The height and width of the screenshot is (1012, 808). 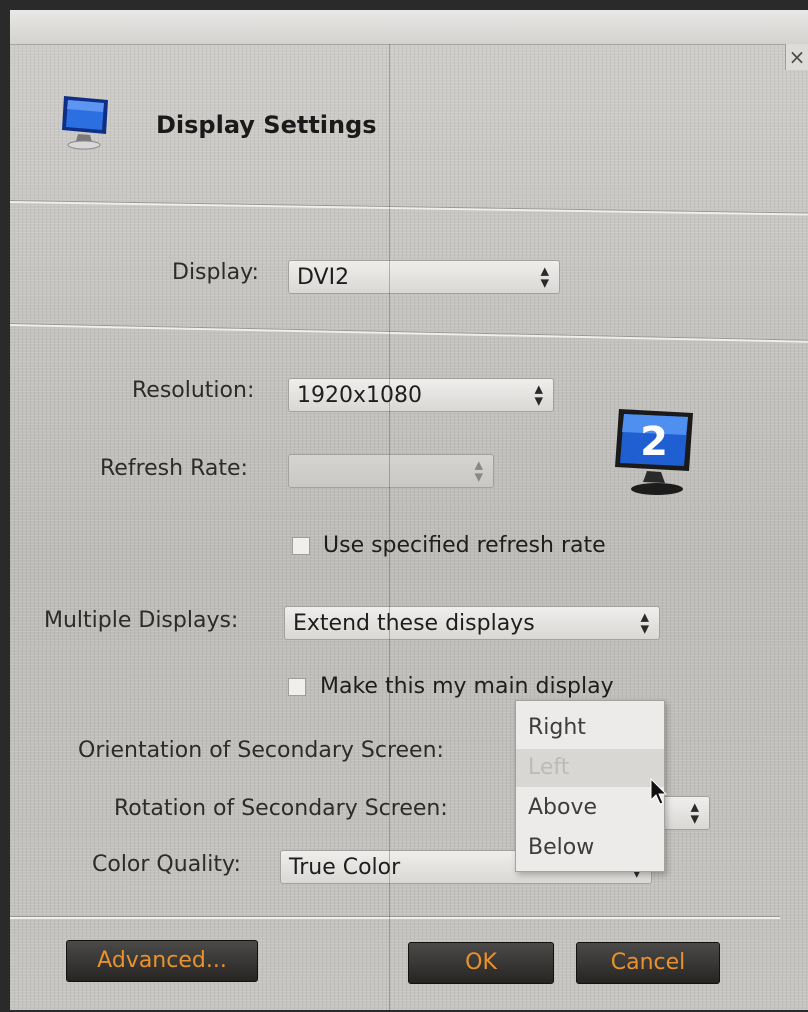 What do you see at coordinates (174, 468) in the screenshot?
I see `refresh-rate-label: Refresh Rate:` at bounding box center [174, 468].